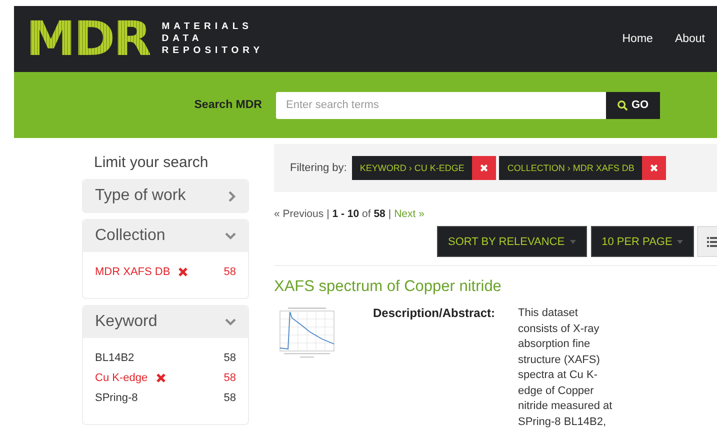 The height and width of the screenshot is (438, 717). I want to click on facet-item-label: SPring-8, so click(116, 398).